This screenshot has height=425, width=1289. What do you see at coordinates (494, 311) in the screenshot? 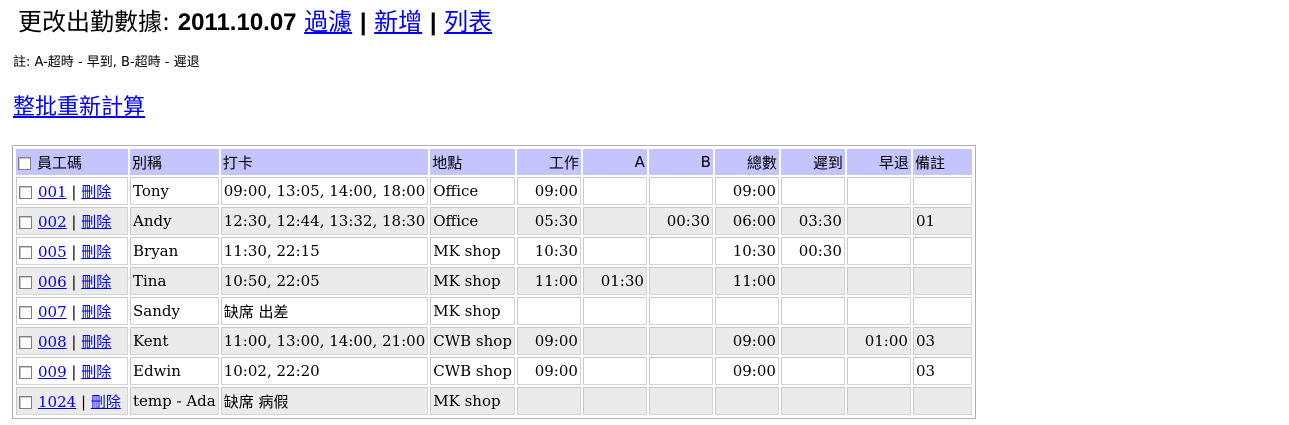
I see `table-row: 007 | 刪除 Sandy 缺席 出差 MK shop` at bounding box center [494, 311].